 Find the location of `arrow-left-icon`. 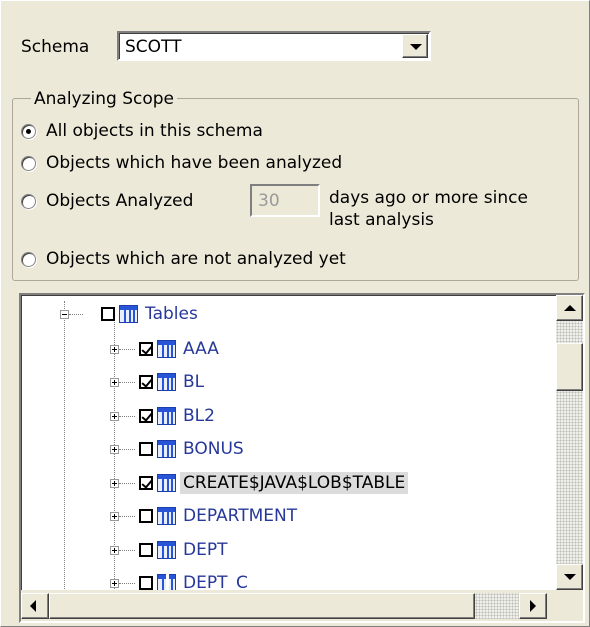

arrow-left-icon is located at coordinates (33, 606).